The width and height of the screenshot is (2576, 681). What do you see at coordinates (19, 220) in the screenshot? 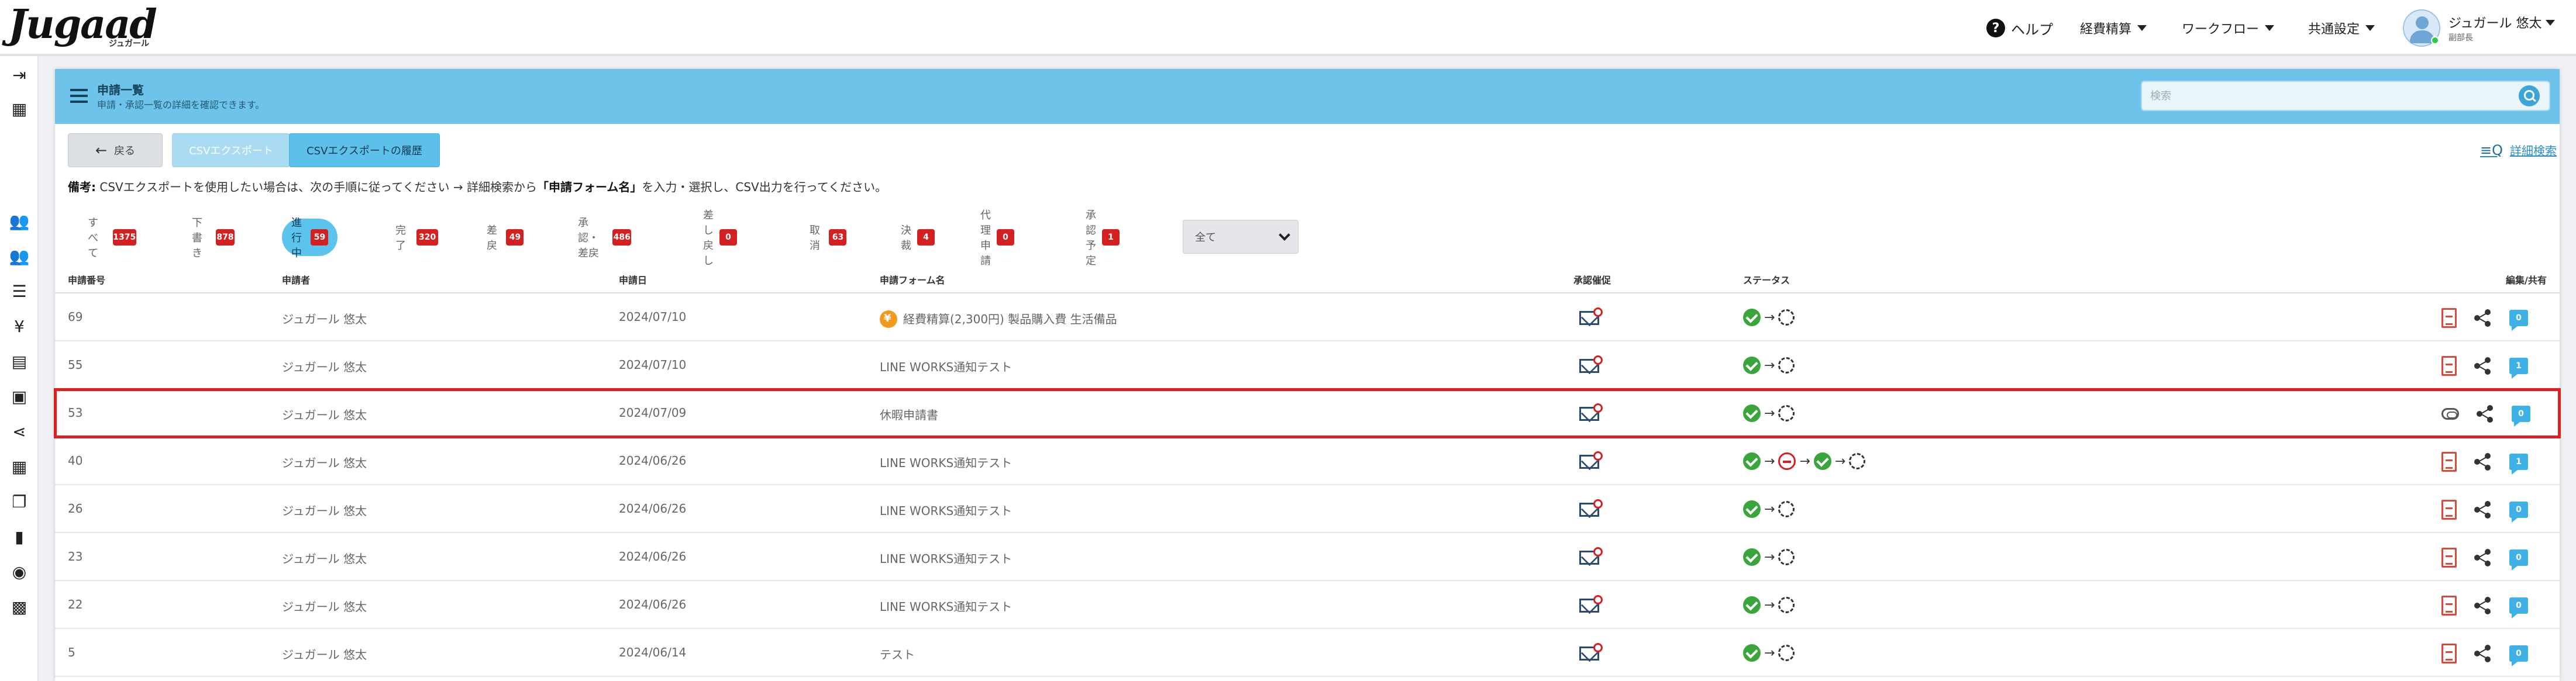
I see `users-icon: 👥` at bounding box center [19, 220].